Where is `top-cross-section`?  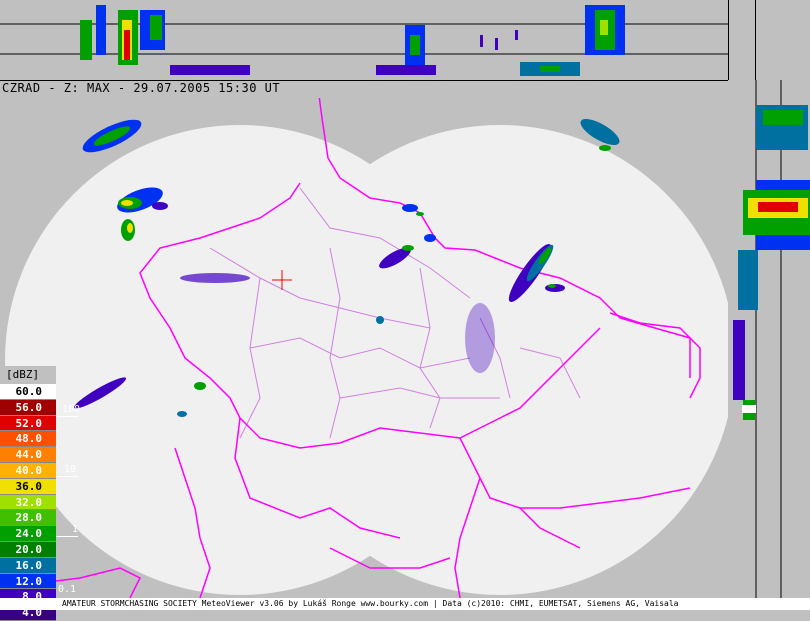 top-cross-section is located at coordinates (364, 40).